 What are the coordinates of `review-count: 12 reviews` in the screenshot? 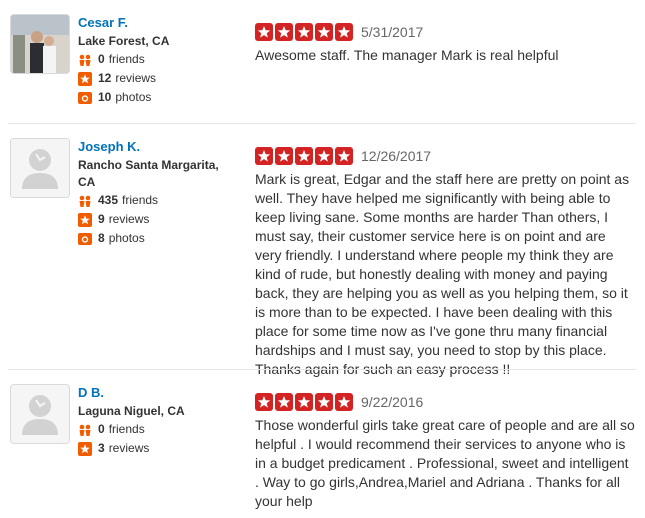 It's located at (158, 78).